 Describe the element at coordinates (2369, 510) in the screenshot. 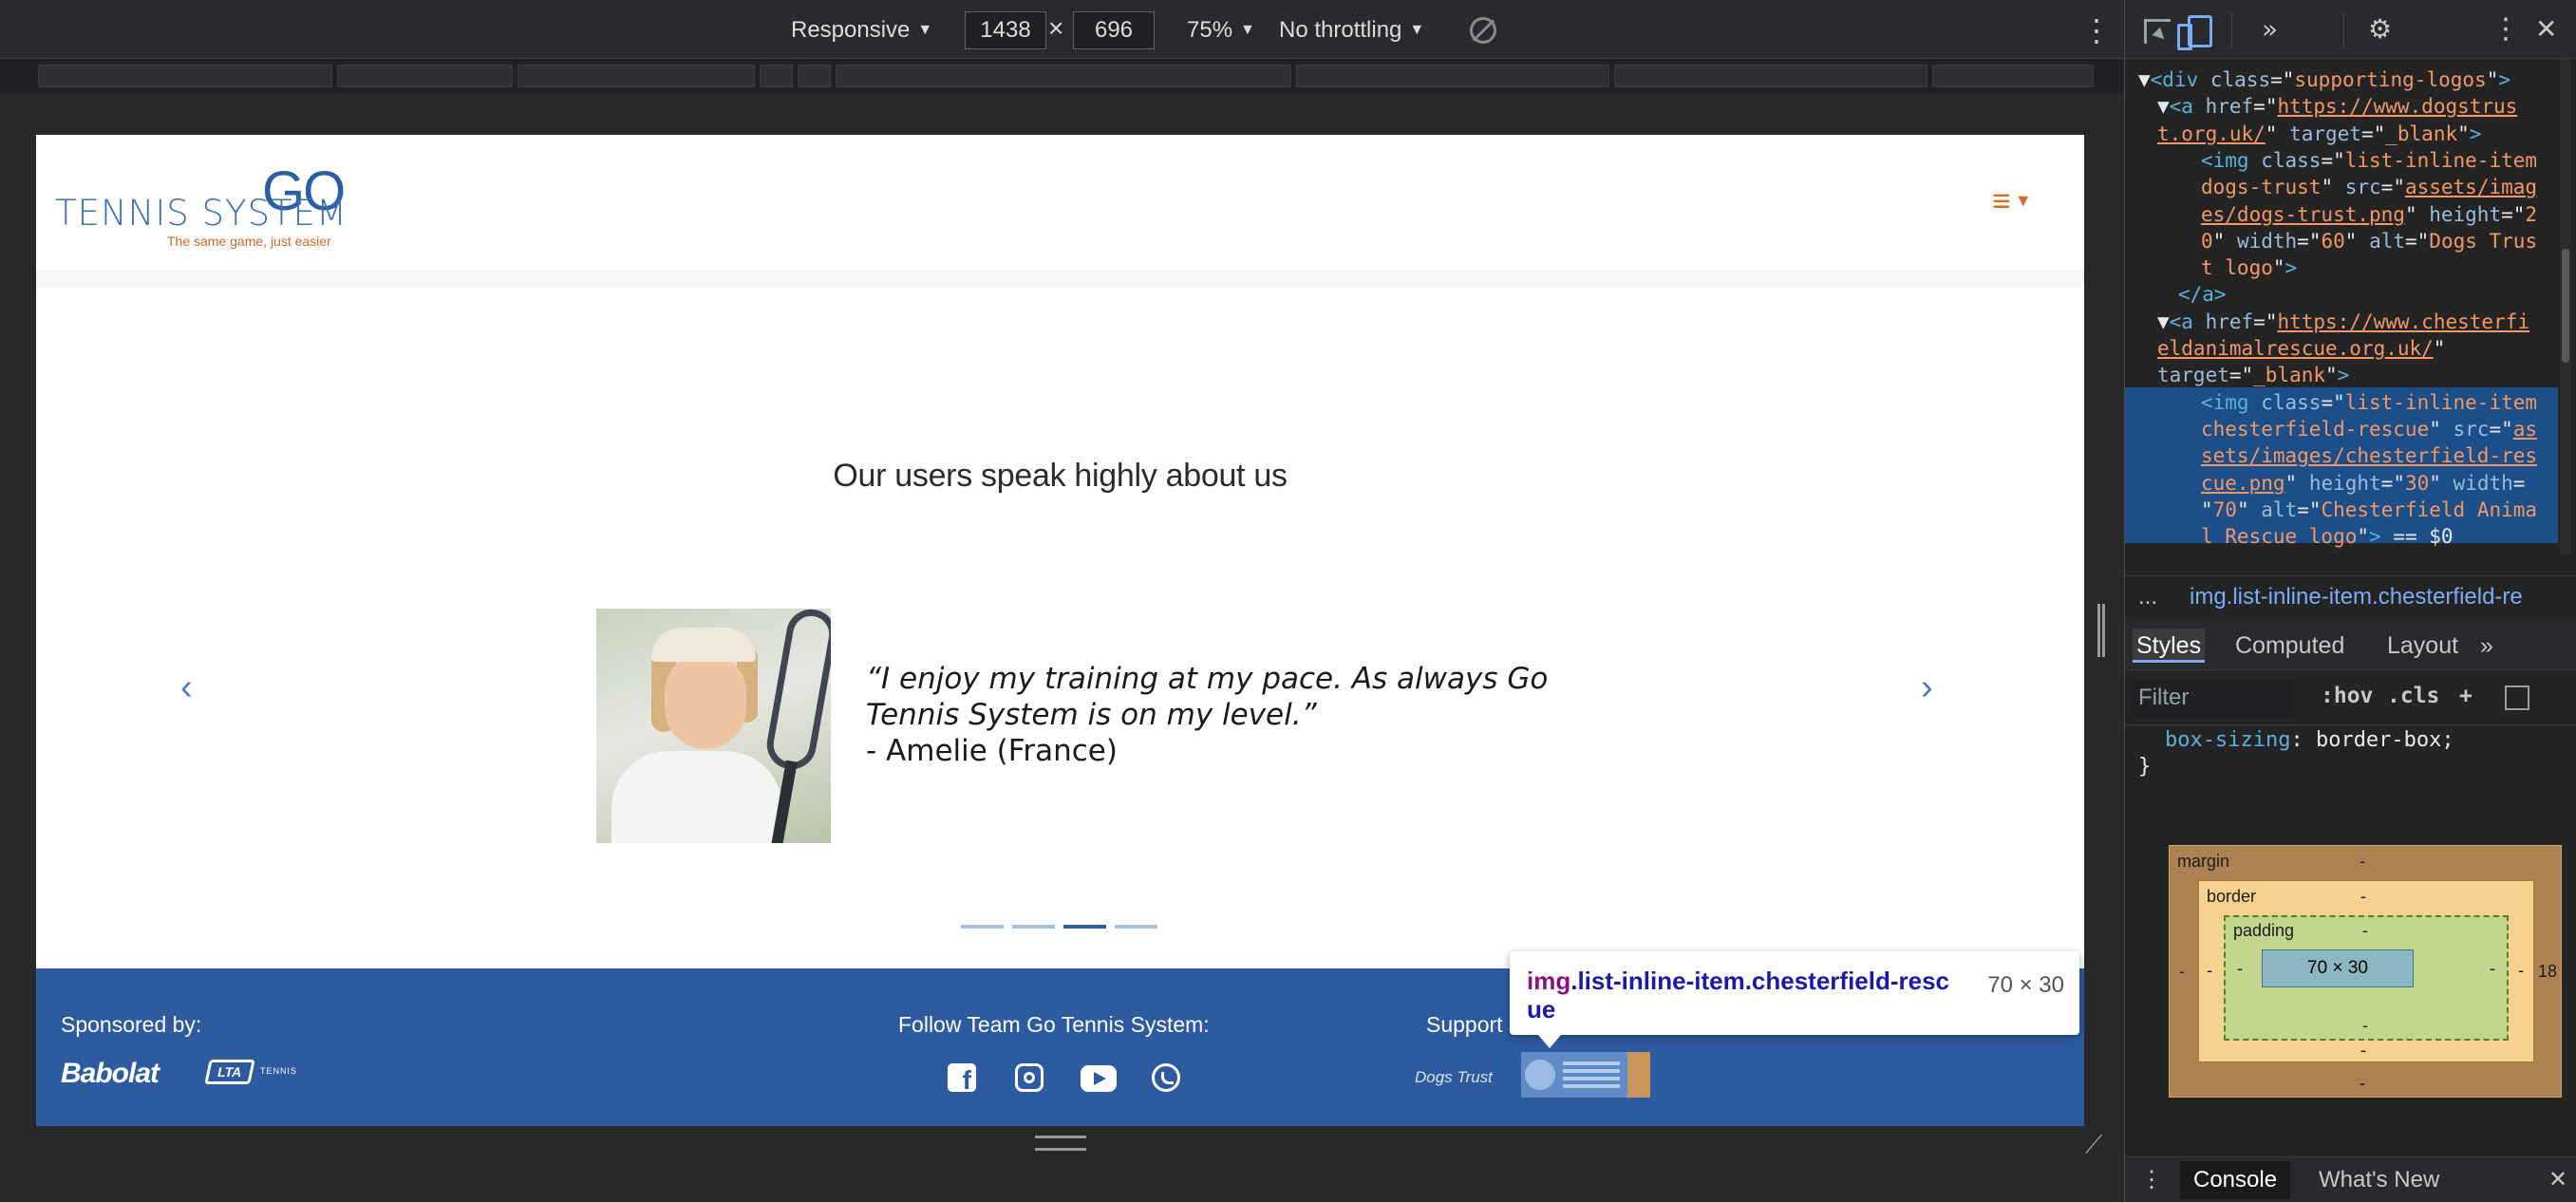

I see `dom-line: "70" alt="Chesterfield Anima` at that location.